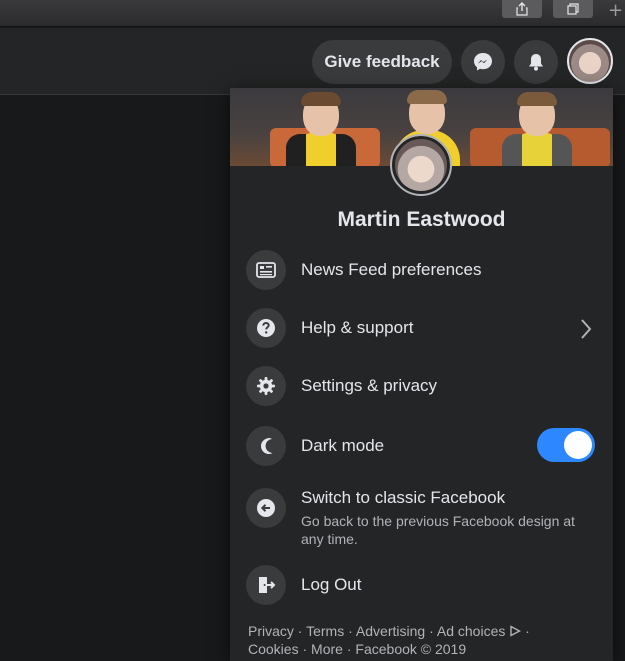 Image resolution: width=625 pixels, height=661 pixels. I want to click on footer-copyright: Facebook © 2019, so click(411, 649).